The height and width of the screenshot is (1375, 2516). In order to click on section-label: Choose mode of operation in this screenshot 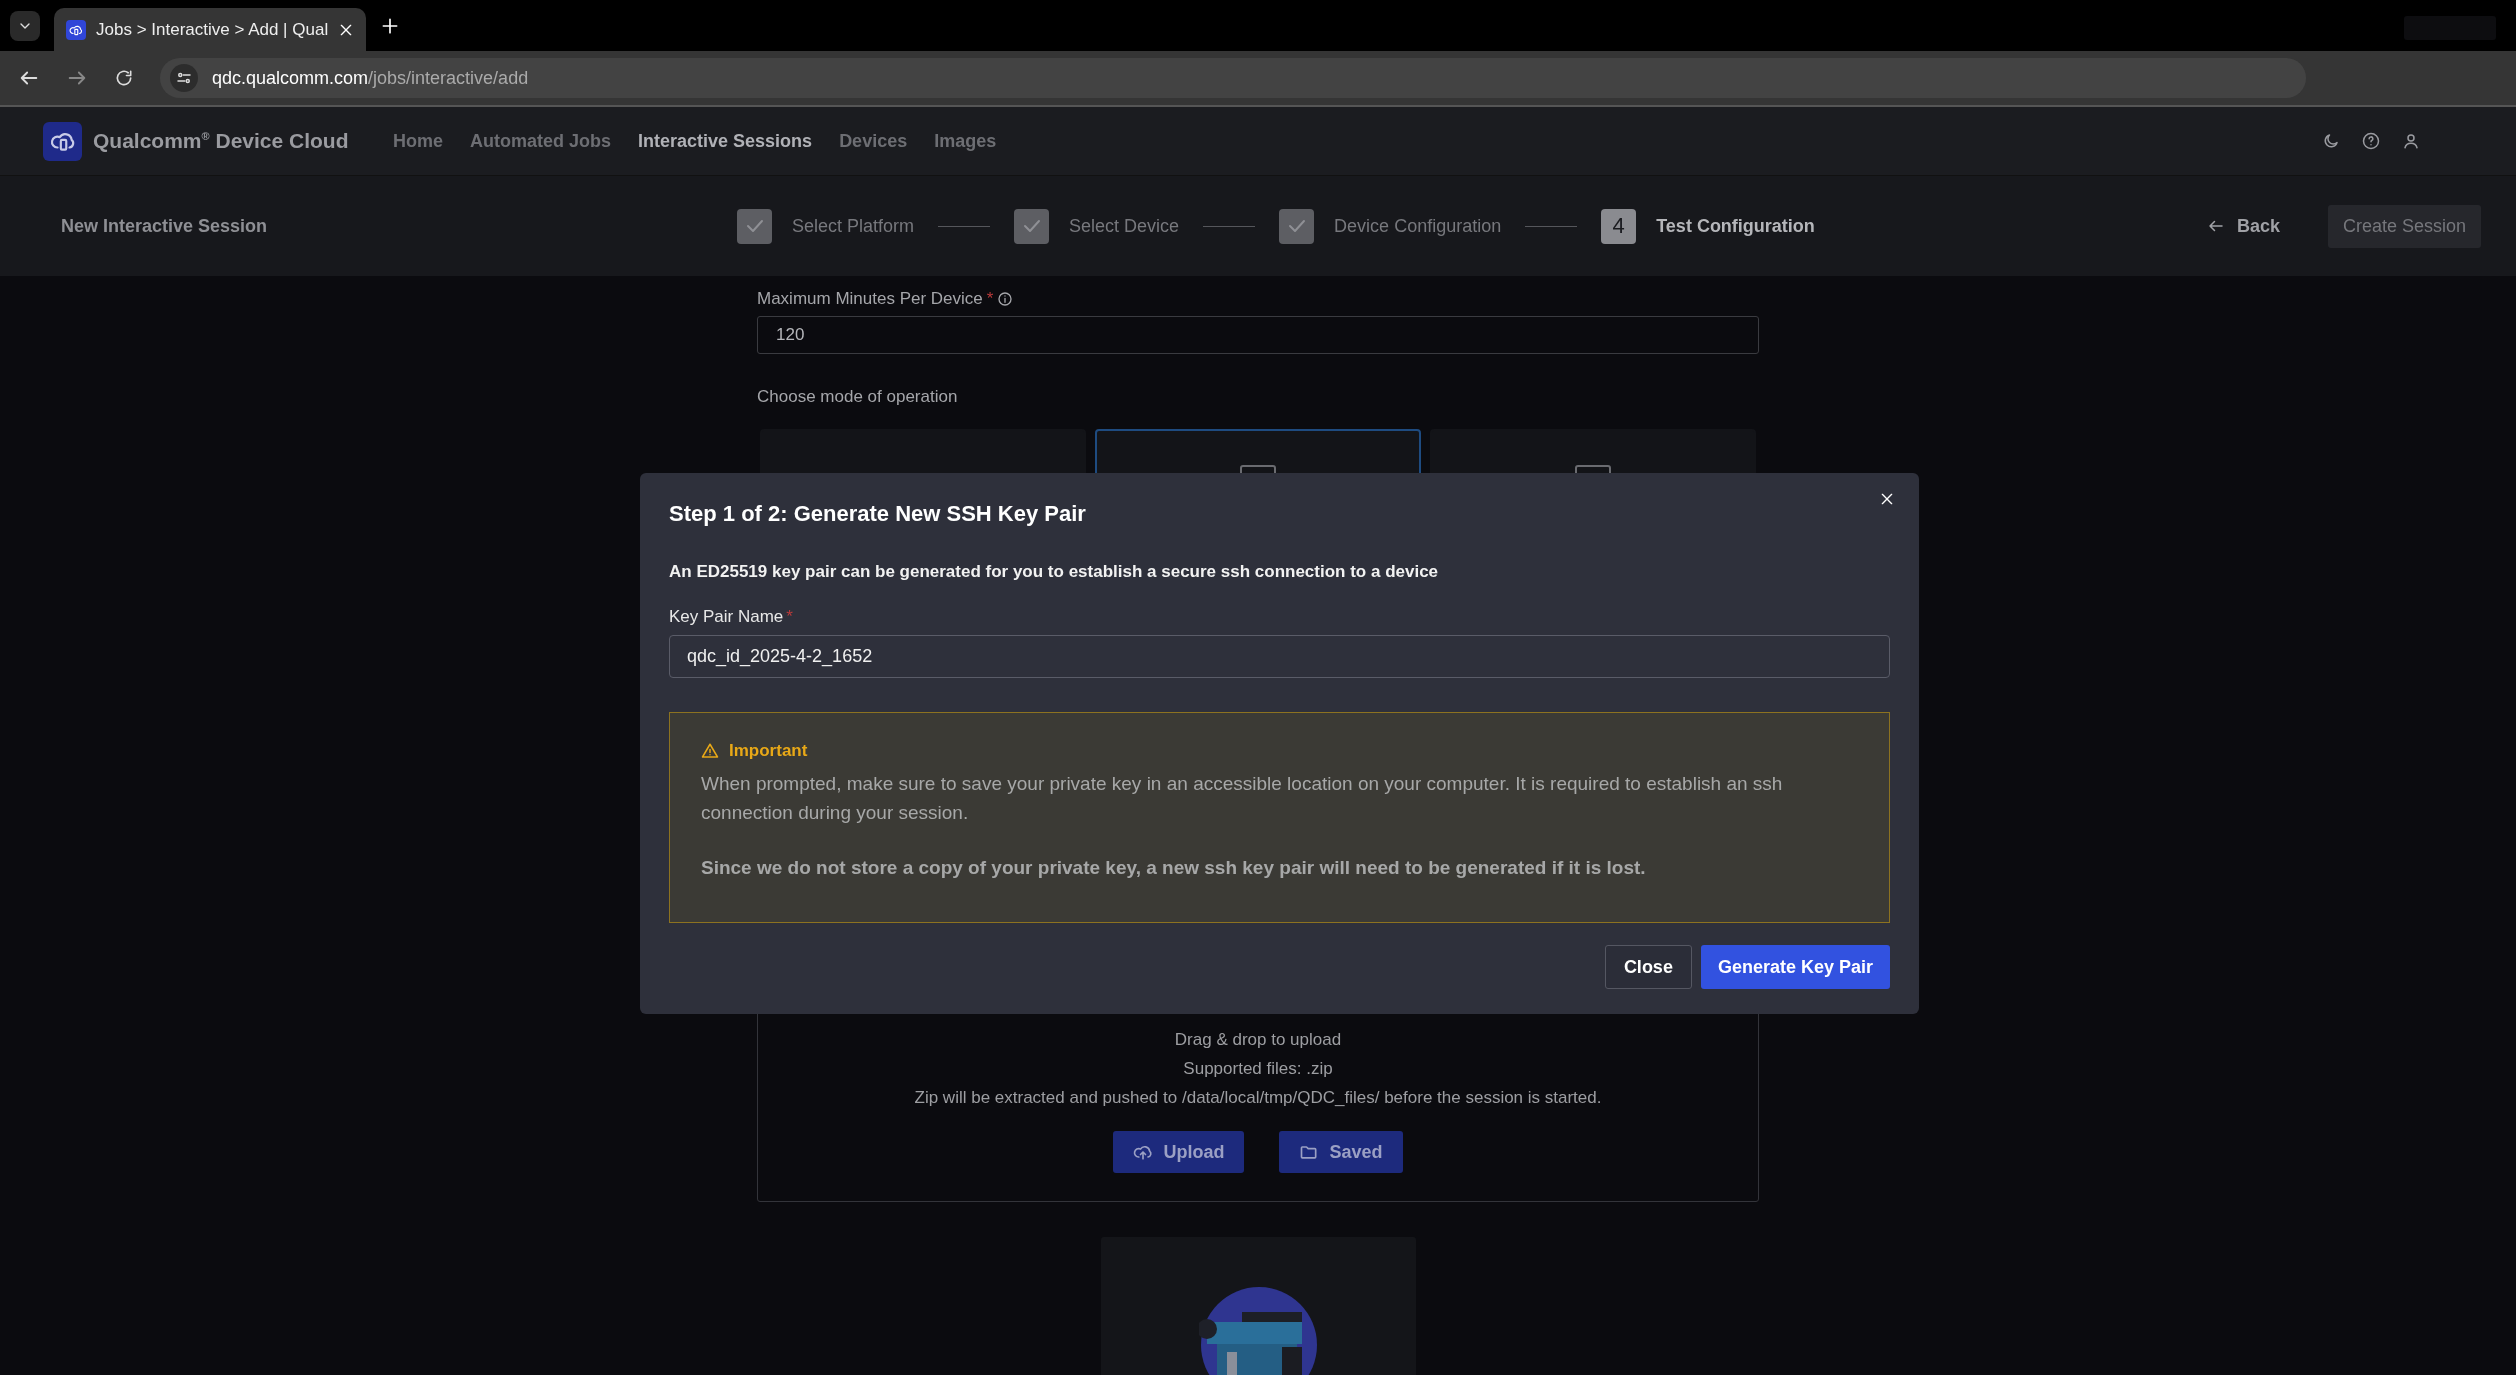, I will do `click(858, 397)`.